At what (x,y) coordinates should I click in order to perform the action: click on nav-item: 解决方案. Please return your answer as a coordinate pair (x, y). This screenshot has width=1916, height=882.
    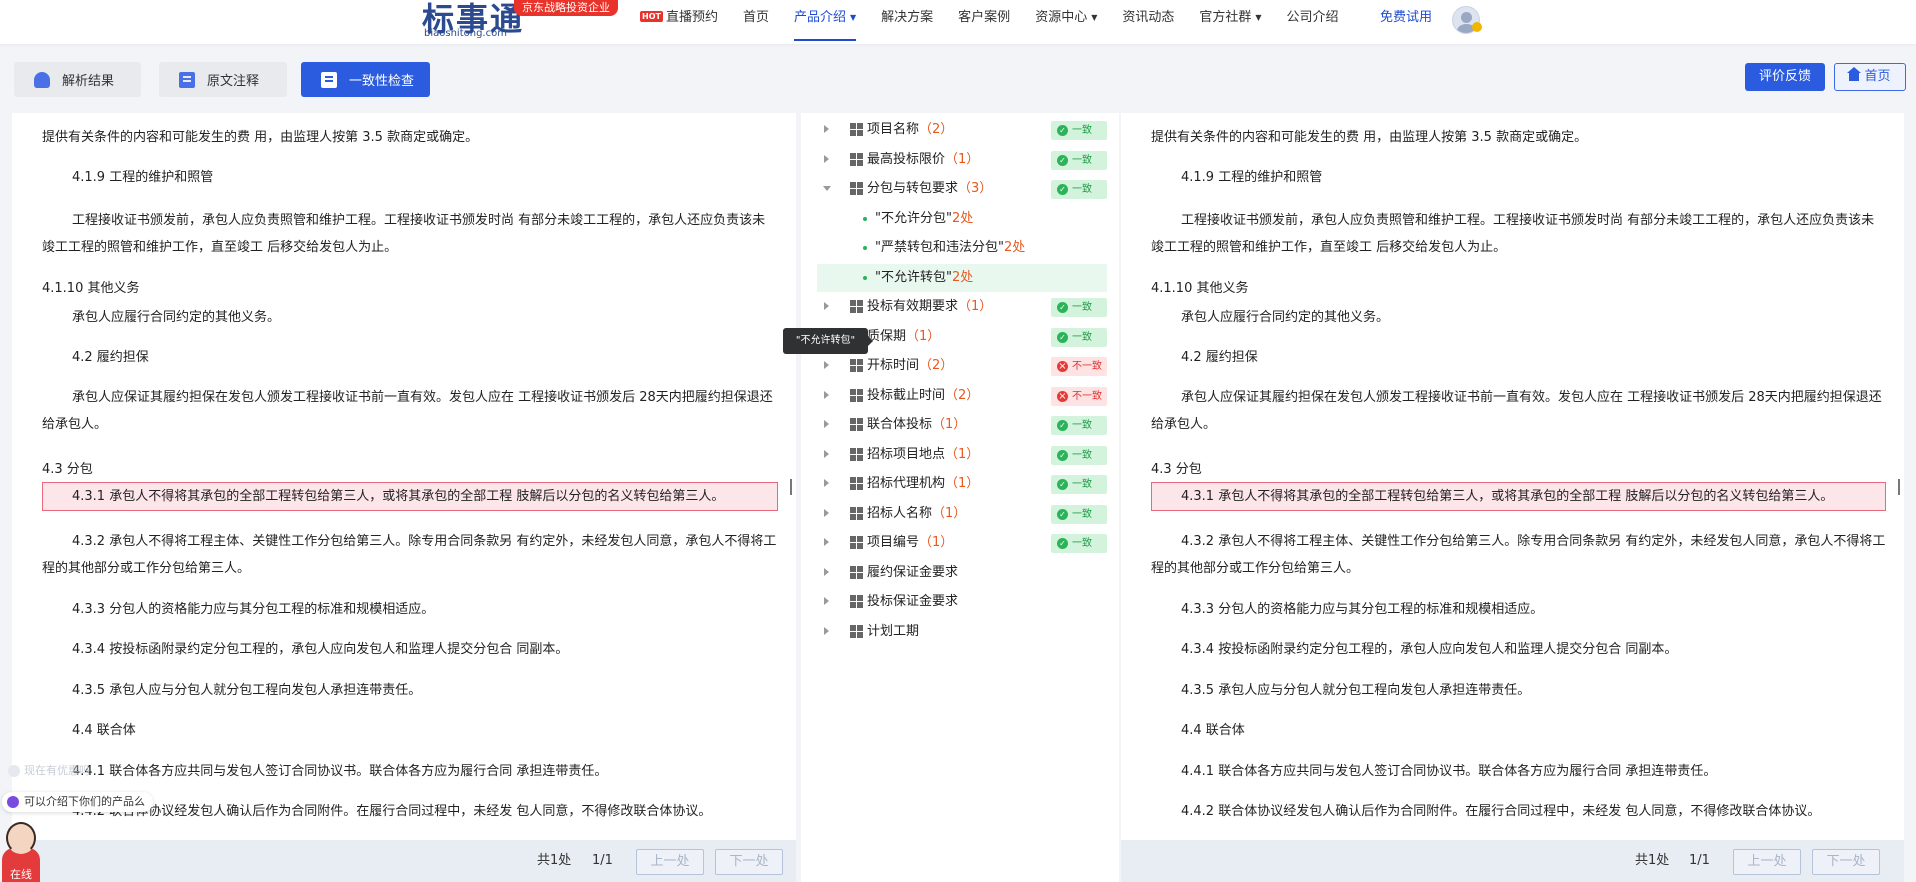
    Looking at the image, I should click on (907, 22).